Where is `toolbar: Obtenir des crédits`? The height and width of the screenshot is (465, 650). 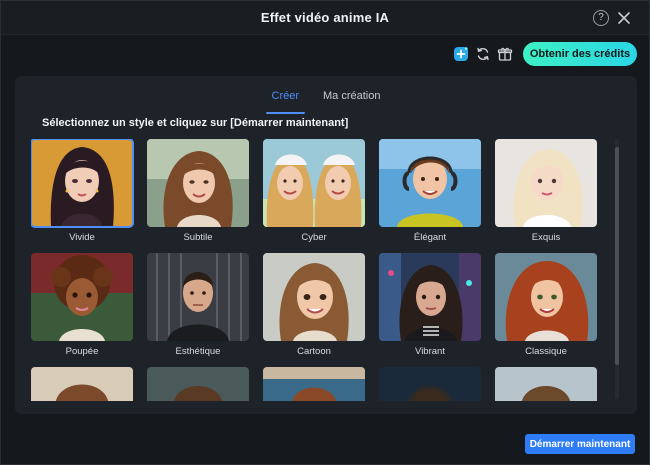
toolbar: Obtenir des crédits is located at coordinates (325, 54).